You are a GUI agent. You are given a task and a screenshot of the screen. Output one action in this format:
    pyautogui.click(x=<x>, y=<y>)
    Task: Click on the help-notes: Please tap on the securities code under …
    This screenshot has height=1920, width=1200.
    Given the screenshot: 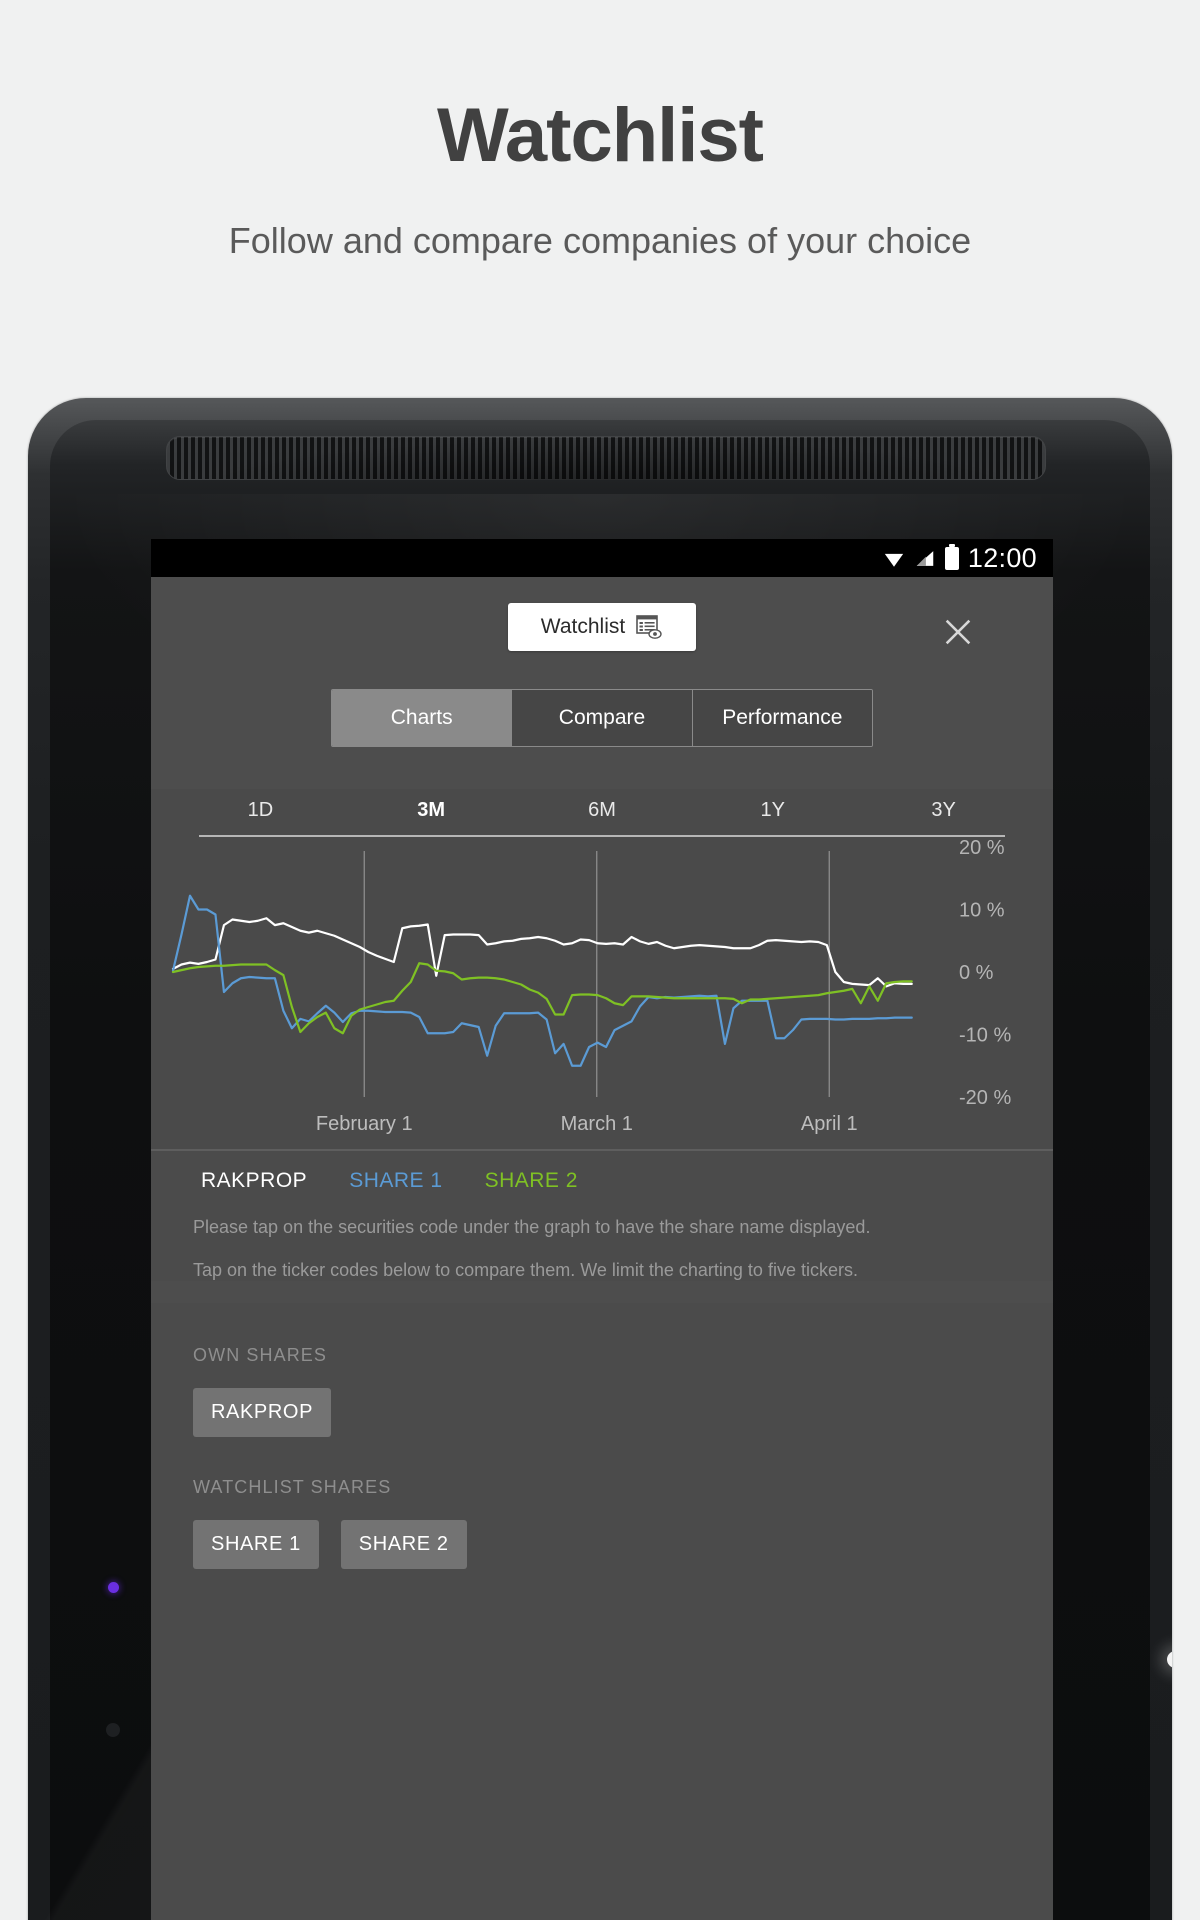 What is the action you would take?
    pyautogui.click(x=602, y=1242)
    